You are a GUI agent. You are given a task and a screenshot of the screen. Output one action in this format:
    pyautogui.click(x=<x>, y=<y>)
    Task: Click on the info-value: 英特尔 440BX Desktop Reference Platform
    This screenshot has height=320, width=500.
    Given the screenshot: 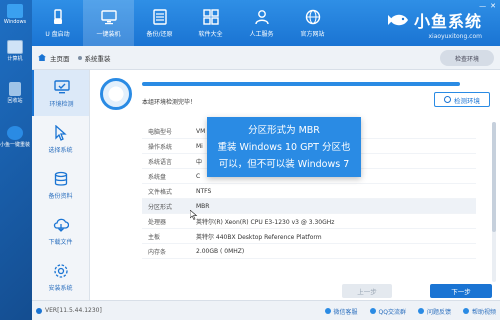 What is the action you would take?
    pyautogui.click(x=259, y=237)
    